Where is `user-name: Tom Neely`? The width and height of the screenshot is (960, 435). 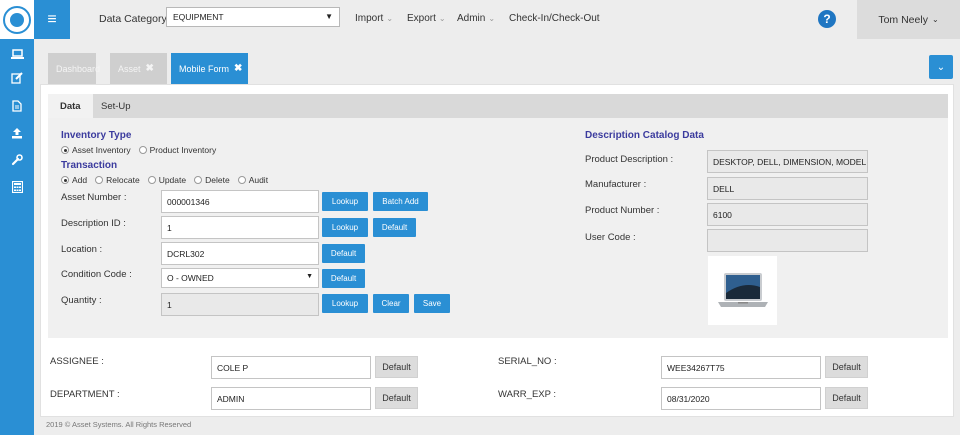
user-name: Tom Neely is located at coordinates (903, 19).